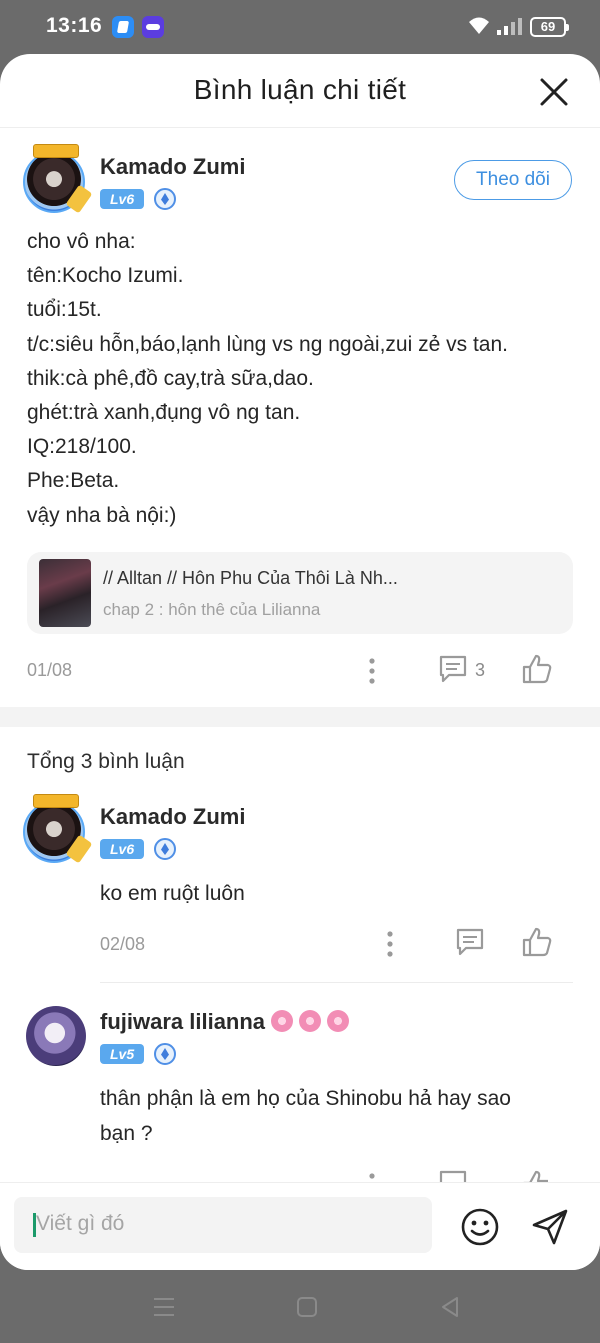 Image resolution: width=600 pixels, height=1343 pixels. Describe the element at coordinates (450, 1307) in the screenshot. I see `back-nav-icon` at that location.